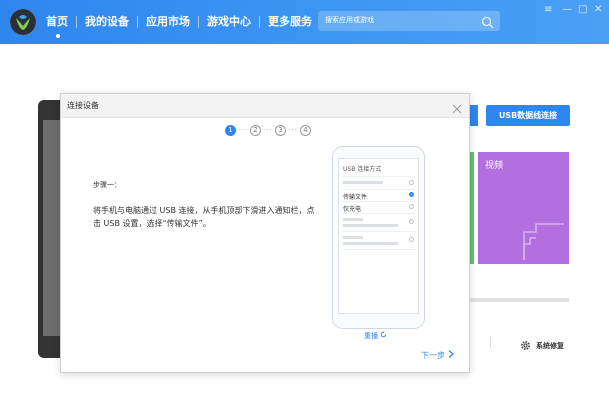 The height and width of the screenshot is (404, 609). I want to click on phone-illustration: USB 连接方式 传输文件 仅充电, so click(378, 237).